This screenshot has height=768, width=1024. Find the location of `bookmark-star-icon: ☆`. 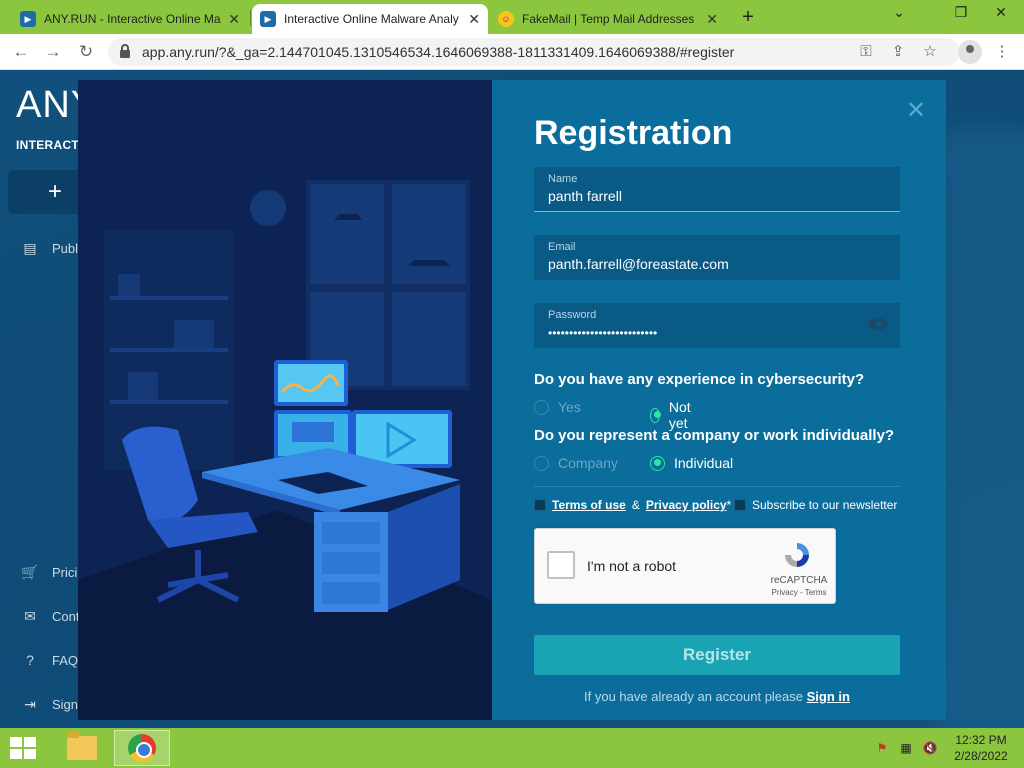

bookmark-star-icon: ☆ is located at coordinates (930, 52).